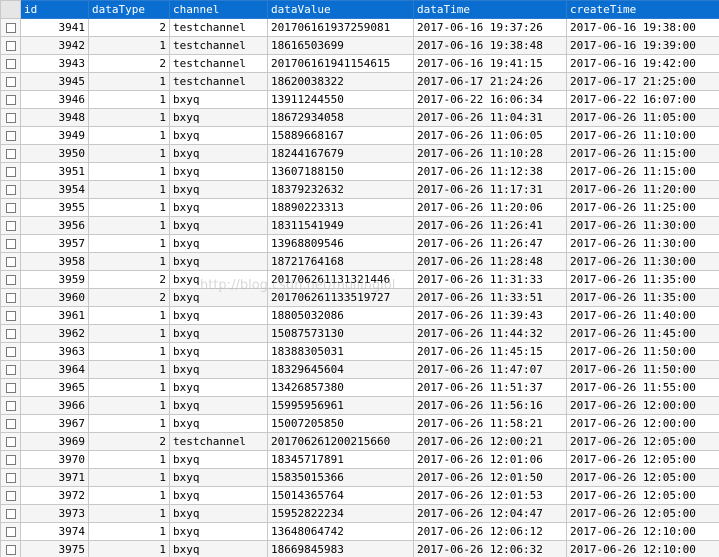 Image resolution: width=719 pixels, height=557 pixels. What do you see at coordinates (340, 351) in the screenshot?
I see `cell-datavalue: 18388305031` at bounding box center [340, 351].